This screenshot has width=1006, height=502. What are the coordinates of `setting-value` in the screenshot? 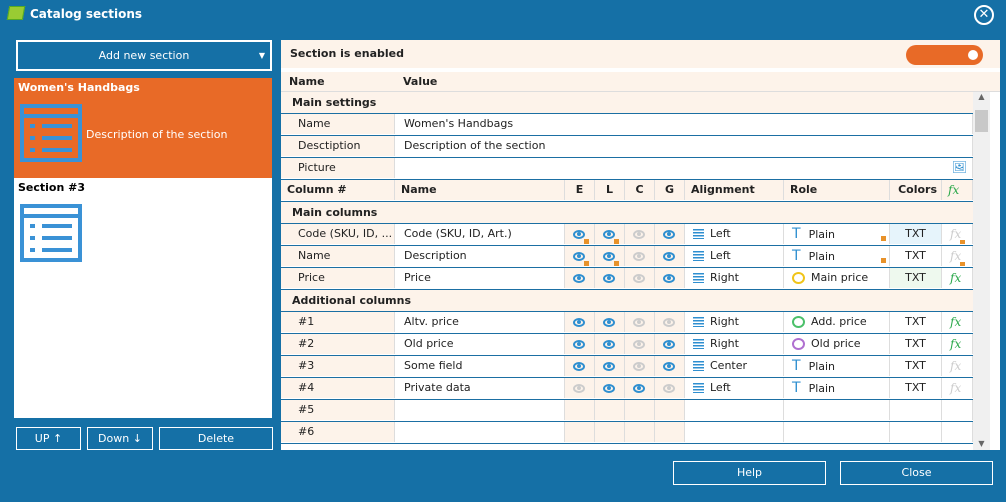 It's located at (684, 168).